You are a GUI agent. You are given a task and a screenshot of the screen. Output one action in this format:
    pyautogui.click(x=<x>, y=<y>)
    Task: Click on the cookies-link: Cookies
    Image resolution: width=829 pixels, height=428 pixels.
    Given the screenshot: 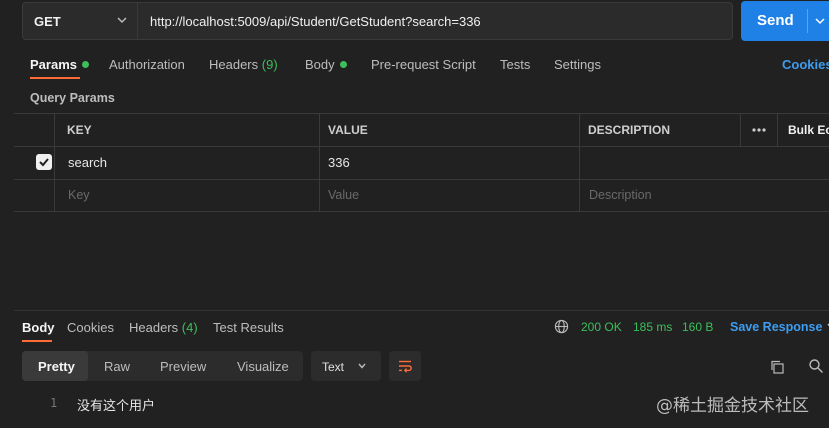 What is the action you would take?
    pyautogui.click(x=805, y=64)
    